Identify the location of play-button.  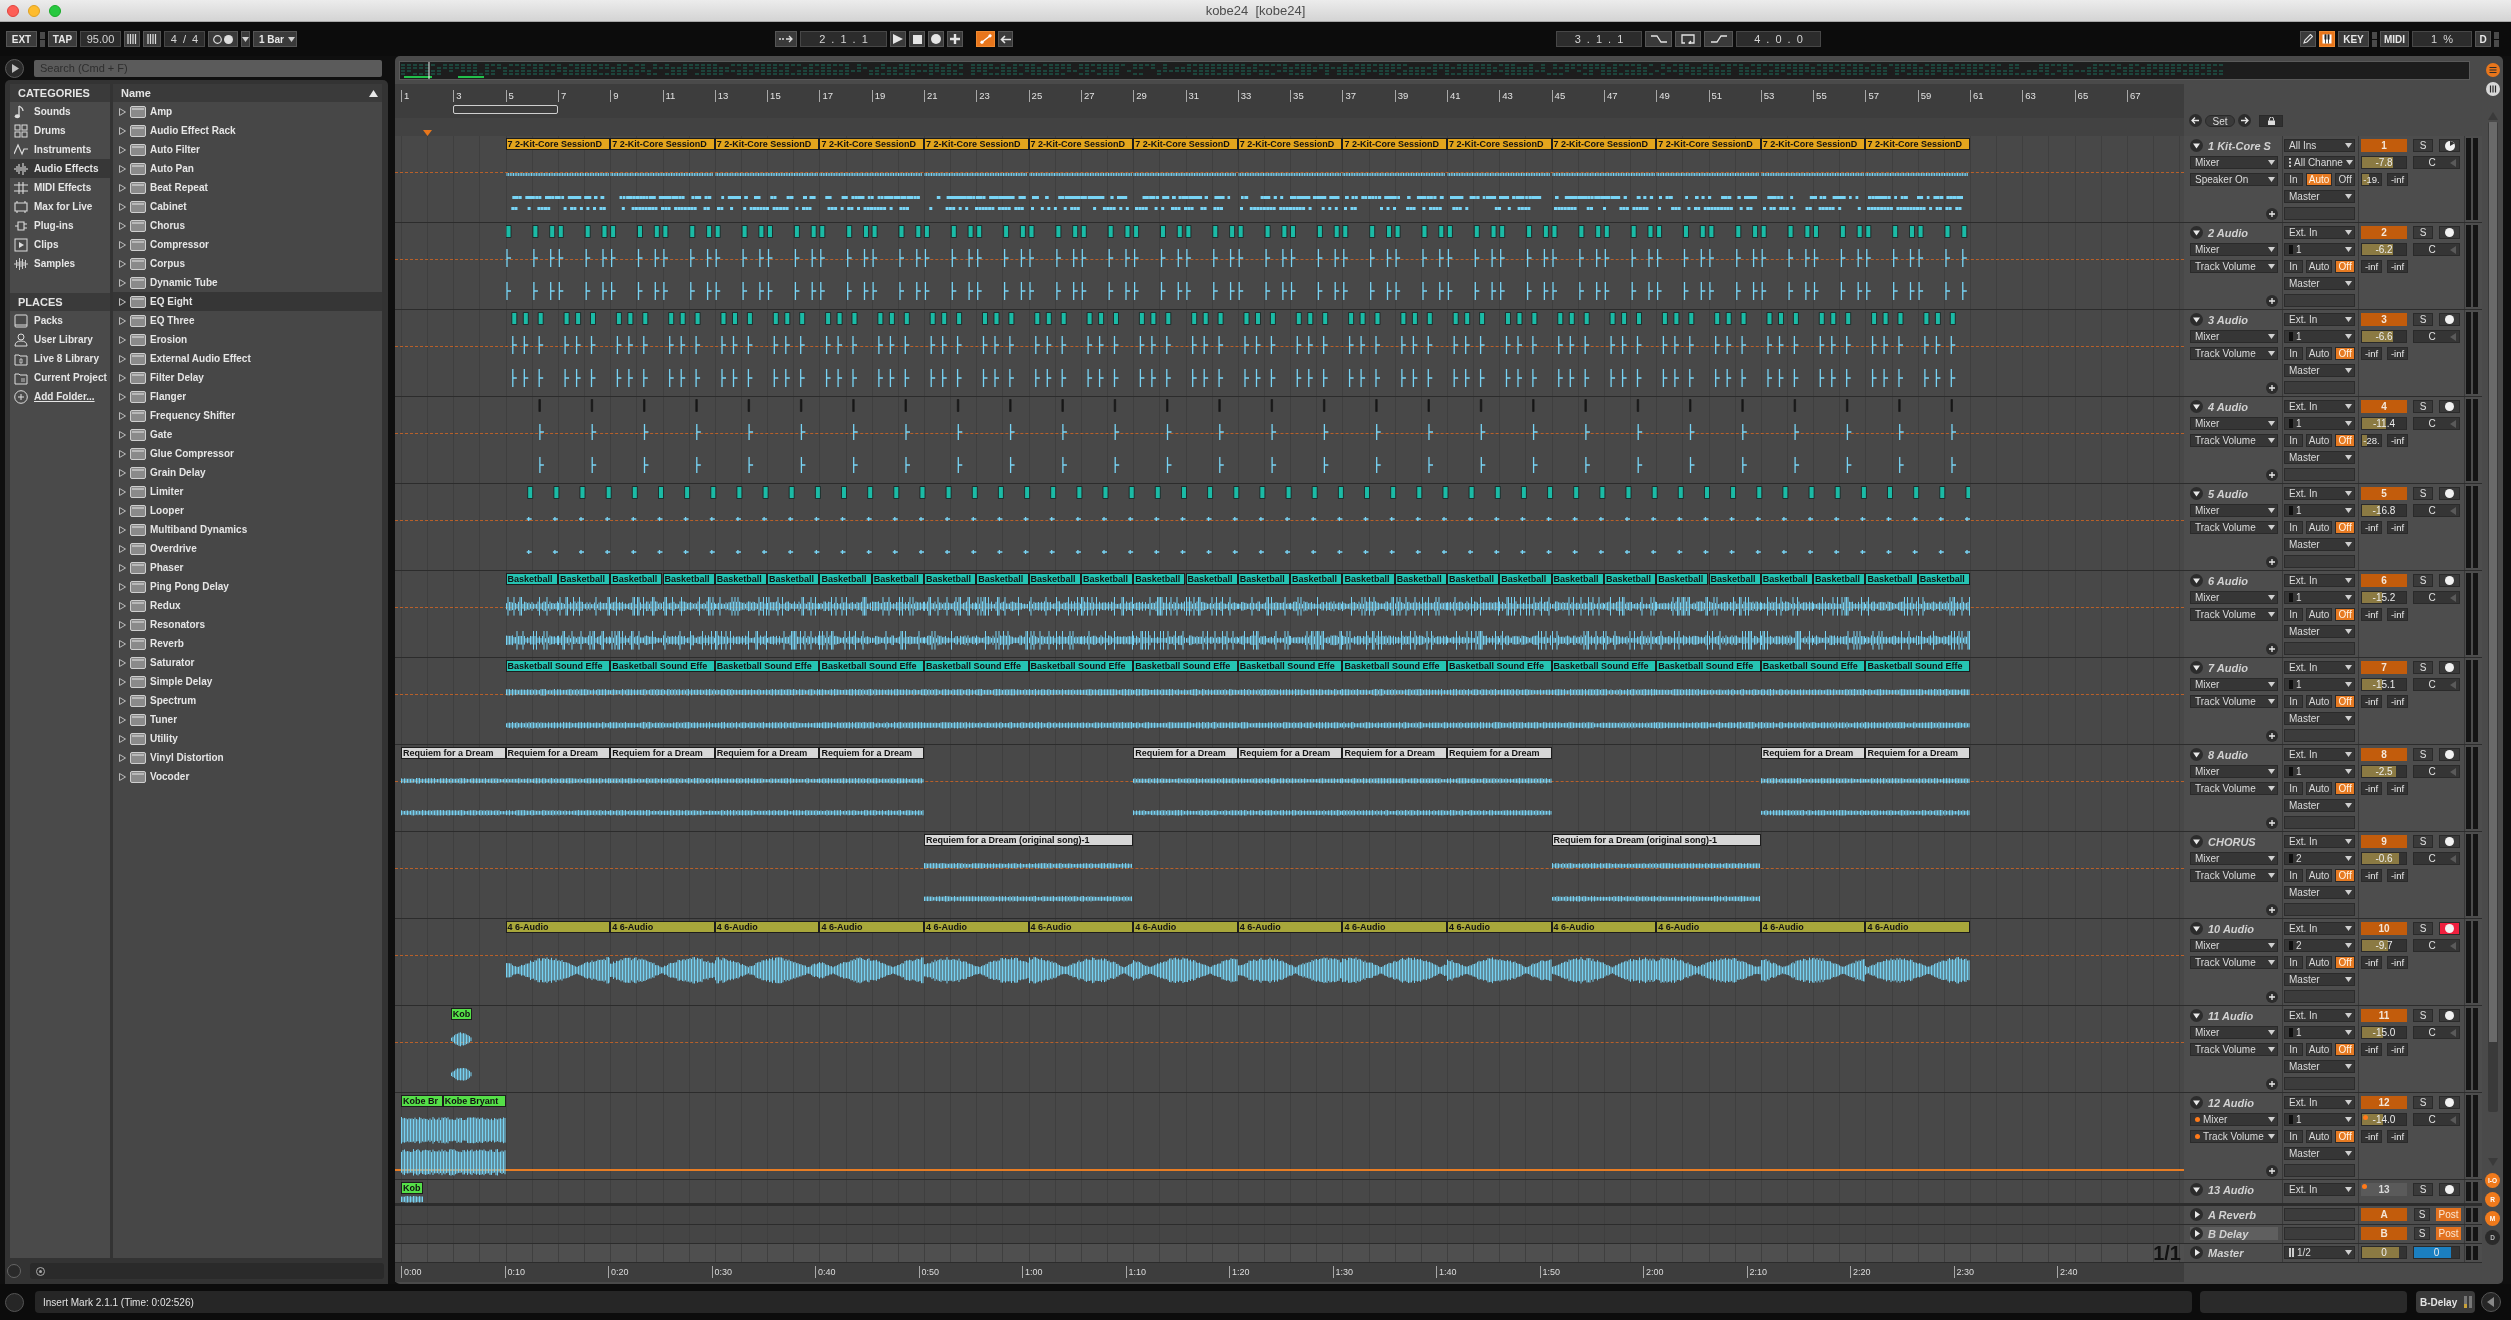
(898, 39).